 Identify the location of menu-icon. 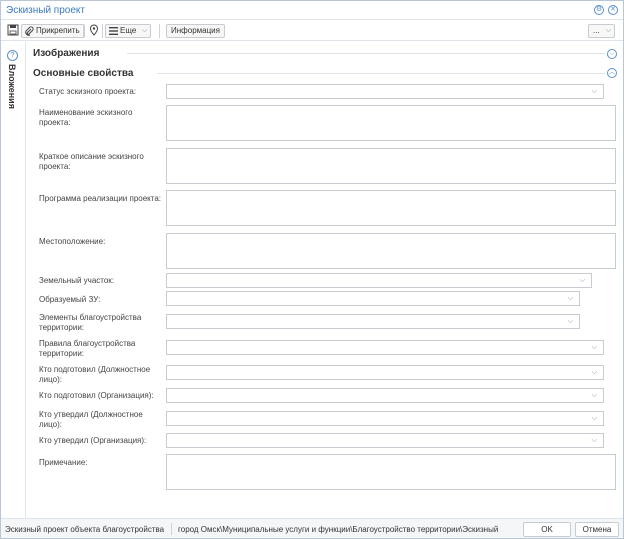
(113, 31).